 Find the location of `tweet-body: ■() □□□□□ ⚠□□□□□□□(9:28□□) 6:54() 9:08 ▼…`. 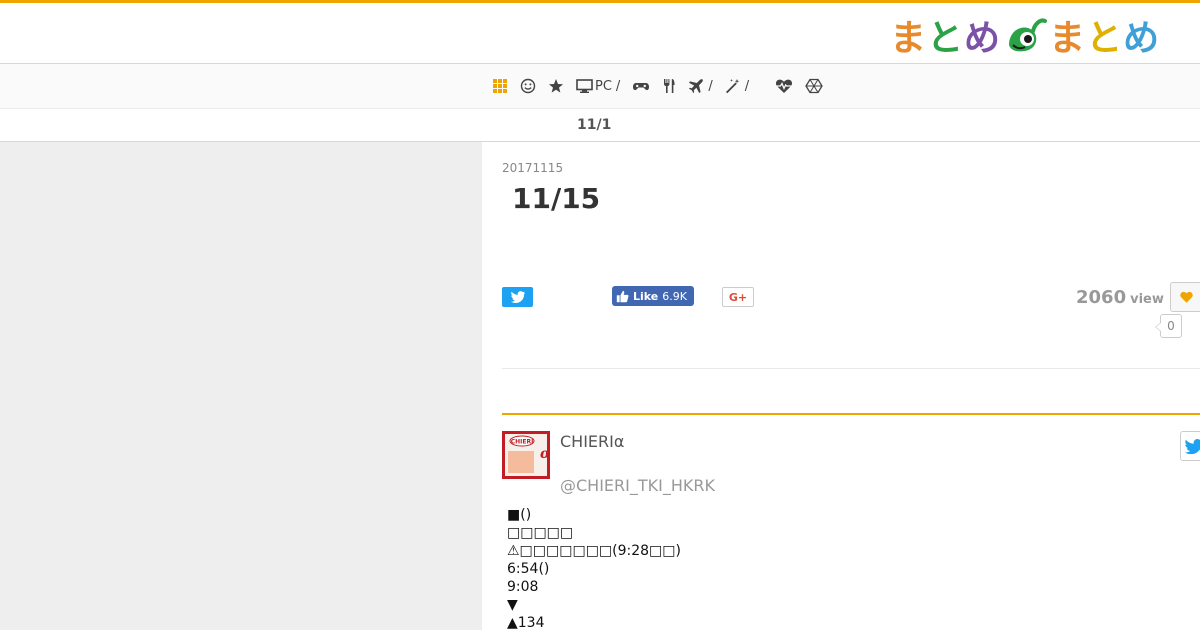

tweet-body: ■() □□□□□ ⚠□□□□□□□(9:28□□) 6:54() 9:08 ▼… is located at coordinates (594, 568).